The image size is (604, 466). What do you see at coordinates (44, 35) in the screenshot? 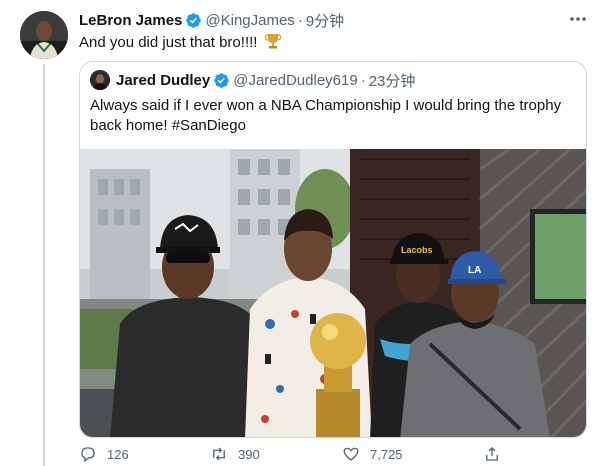
I see `author-avatar` at bounding box center [44, 35].